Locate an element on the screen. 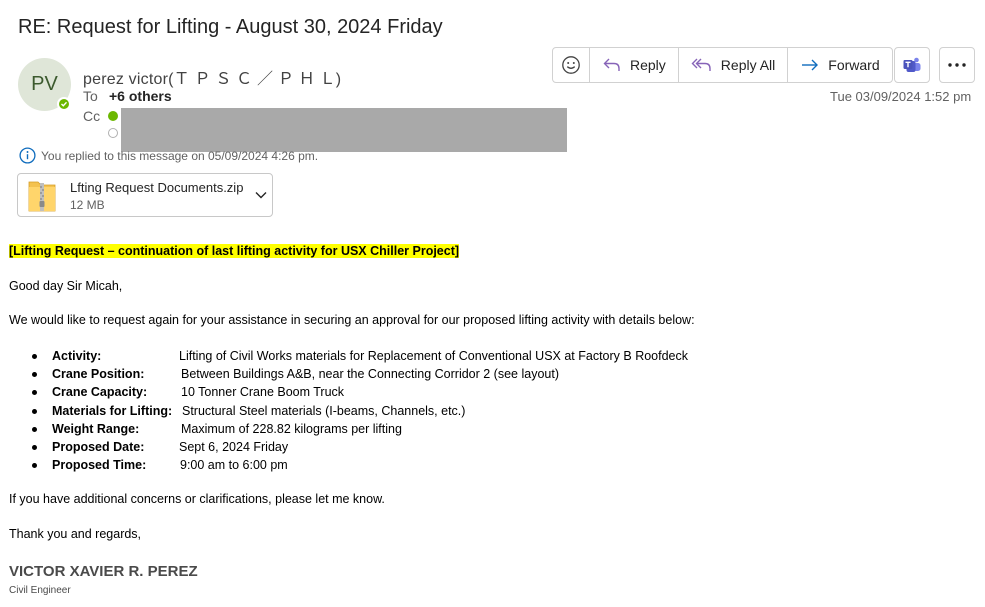 This screenshot has width=985, height=607. info-icon is located at coordinates (27, 155).